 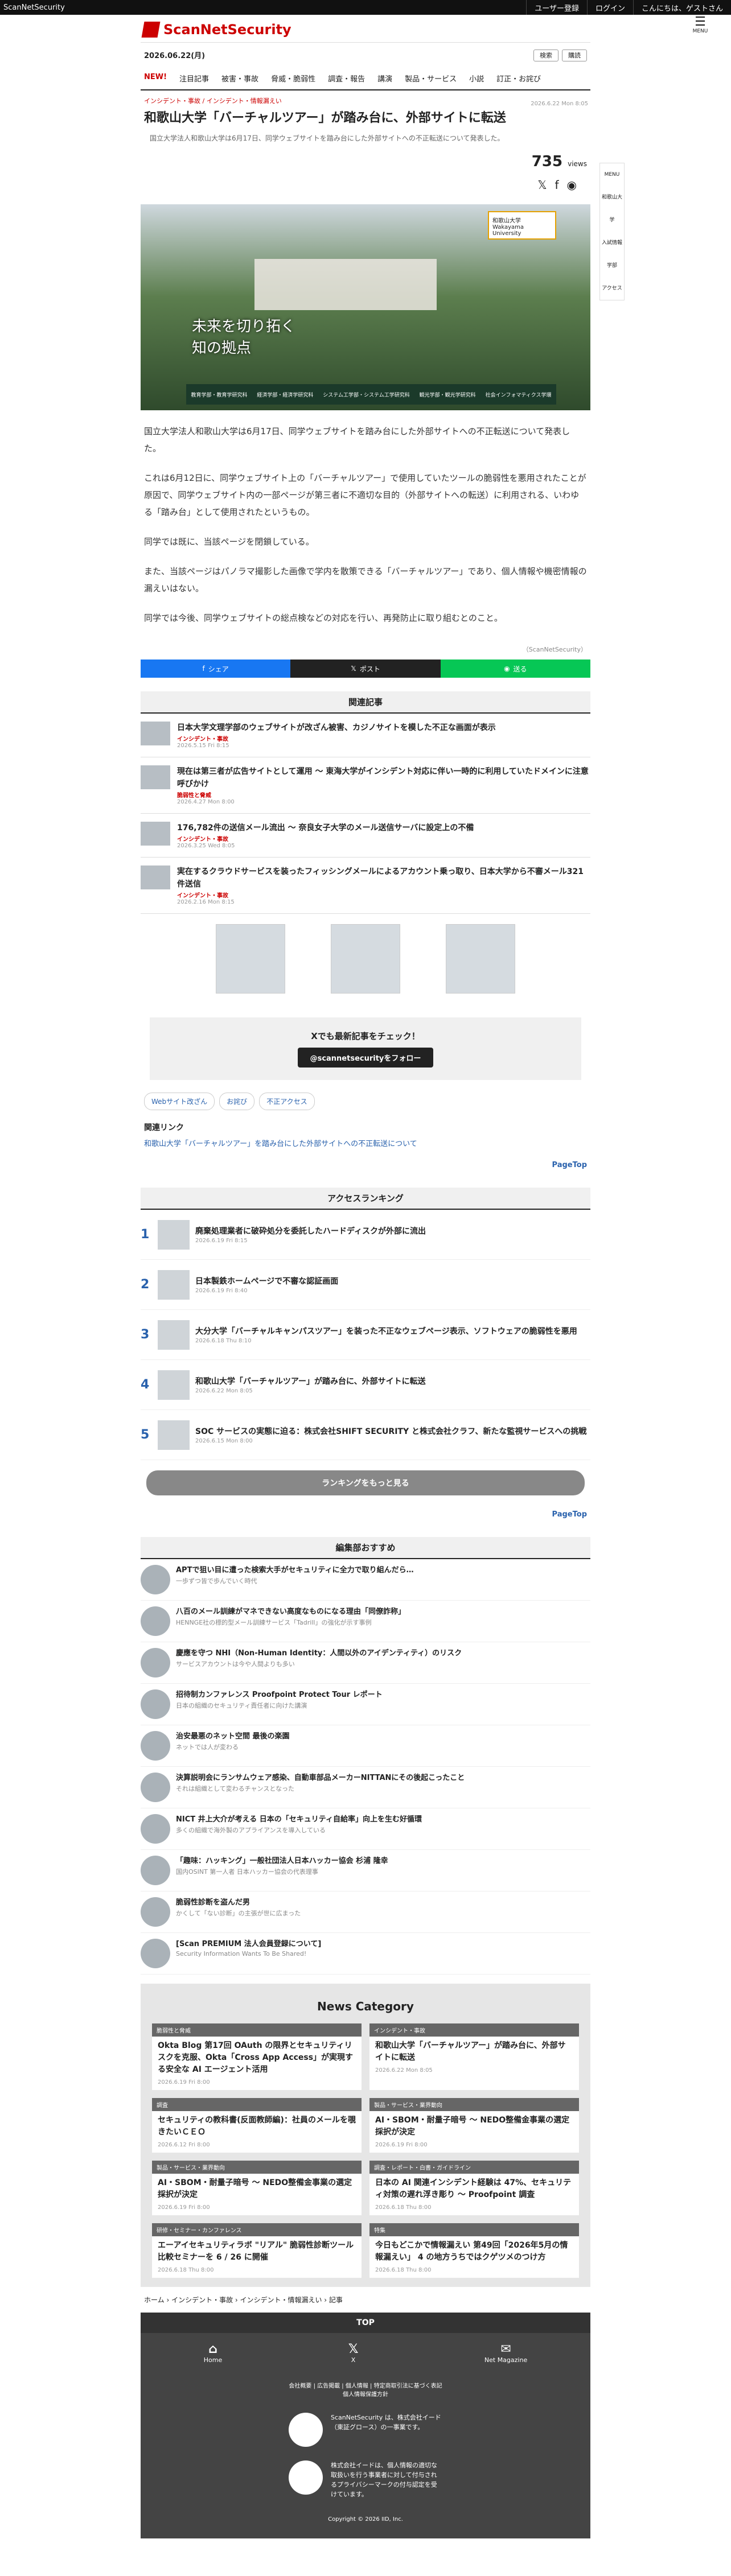 I want to click on menu-button: ☰ MENU, so click(x=700, y=26).